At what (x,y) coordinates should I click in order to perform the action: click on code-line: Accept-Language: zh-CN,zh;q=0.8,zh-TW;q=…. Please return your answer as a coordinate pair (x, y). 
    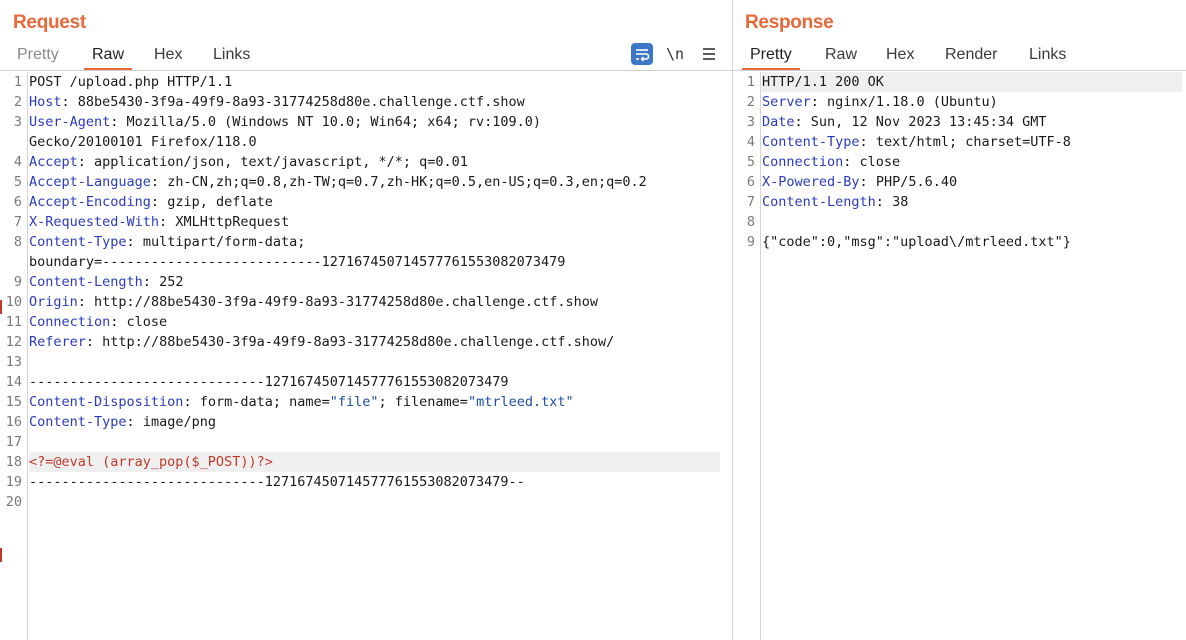
    Looking at the image, I should click on (374, 182).